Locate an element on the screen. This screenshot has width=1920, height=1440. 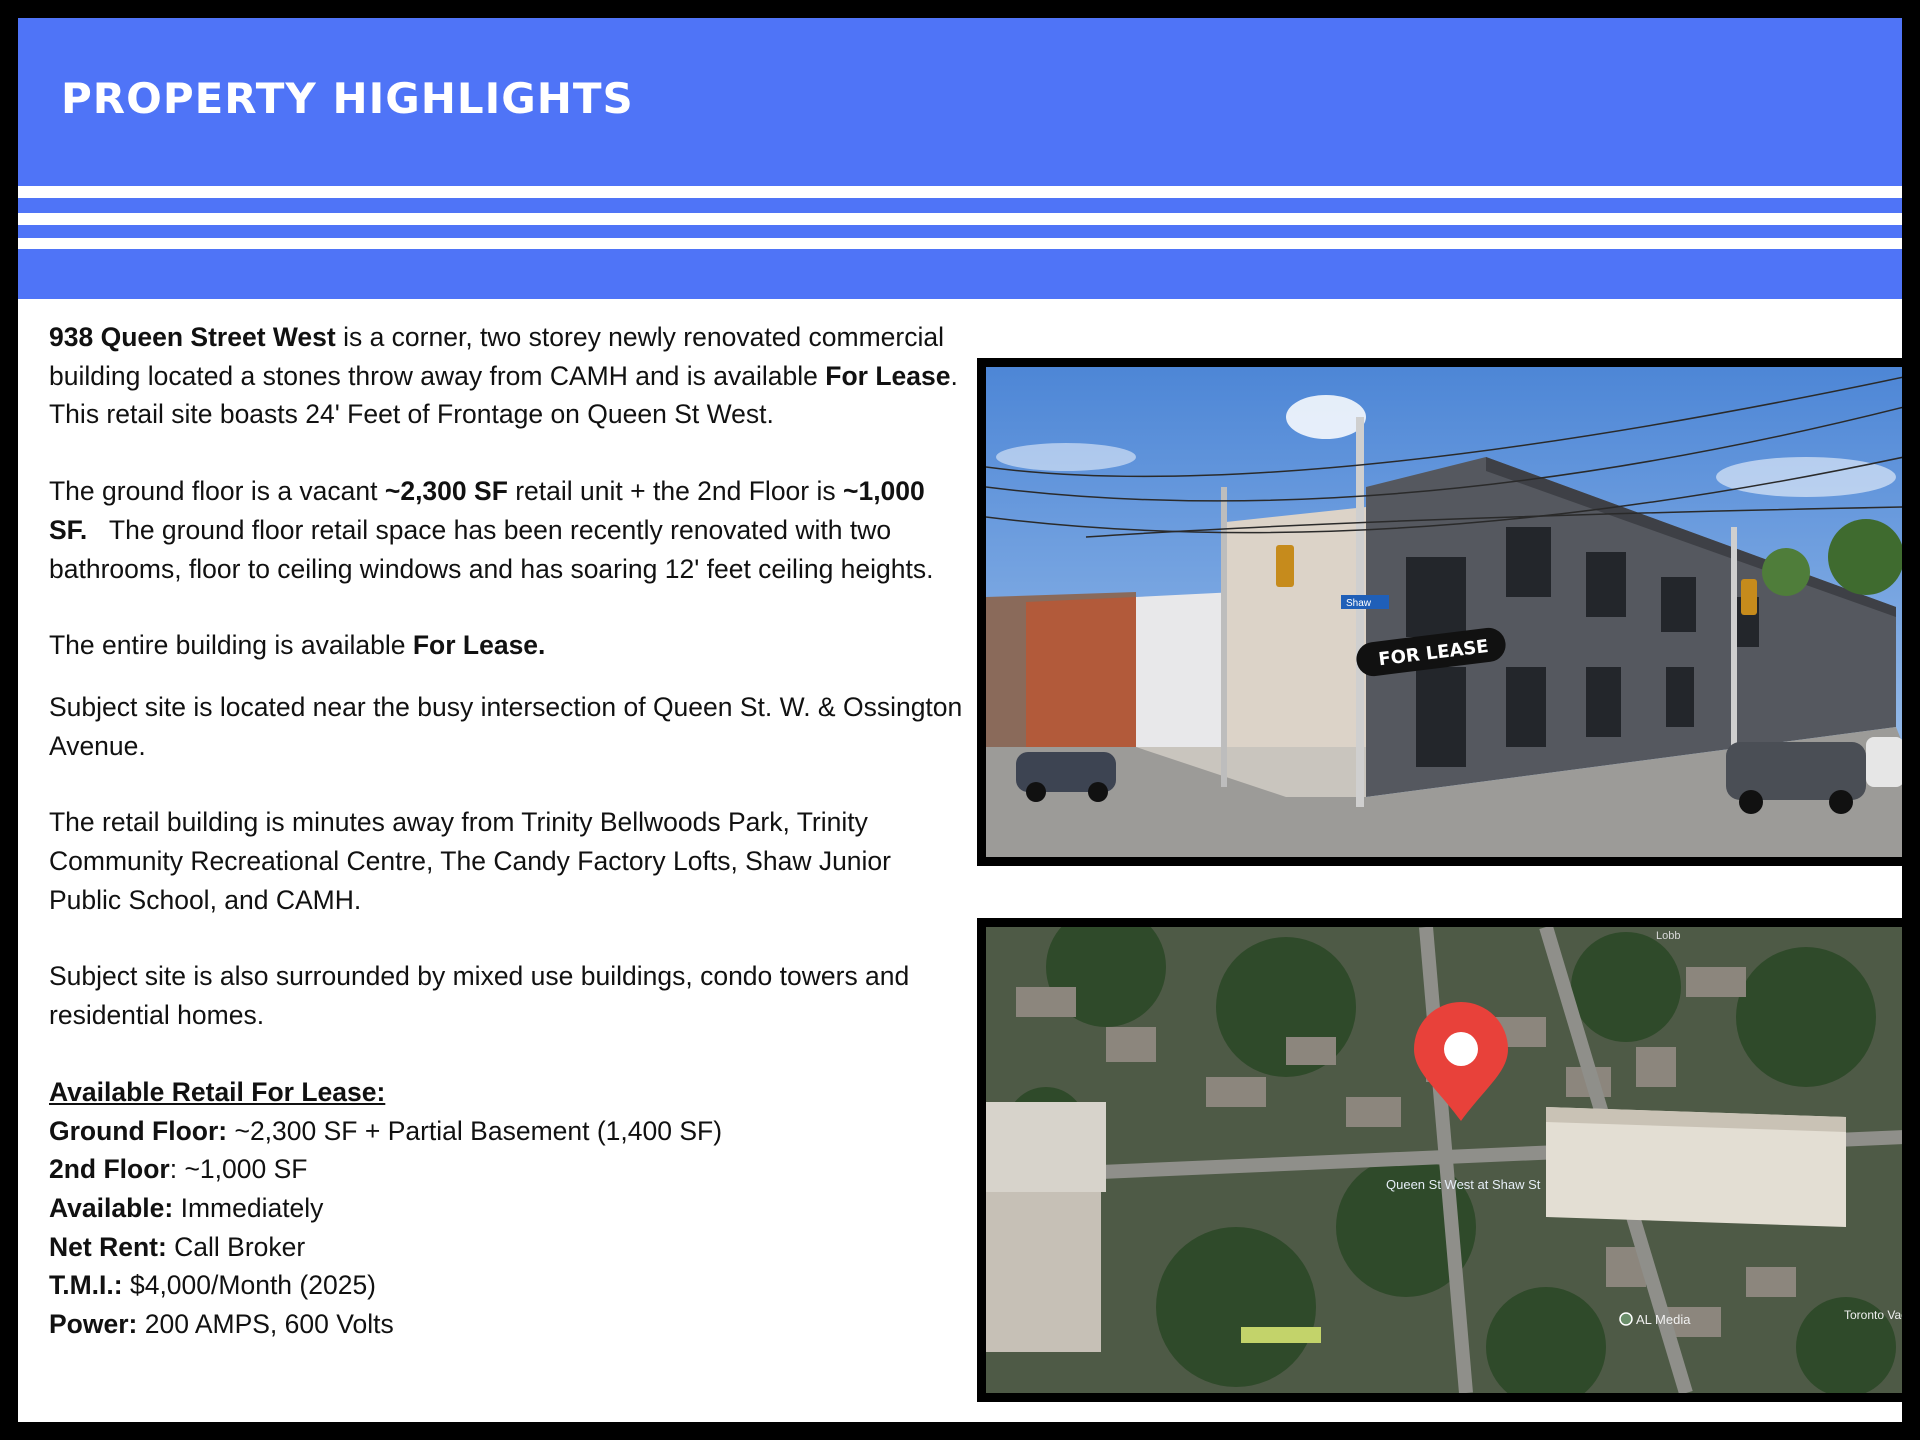
lease-value: 200 AMPS, 600 Volts is located at coordinates (265, 1324).